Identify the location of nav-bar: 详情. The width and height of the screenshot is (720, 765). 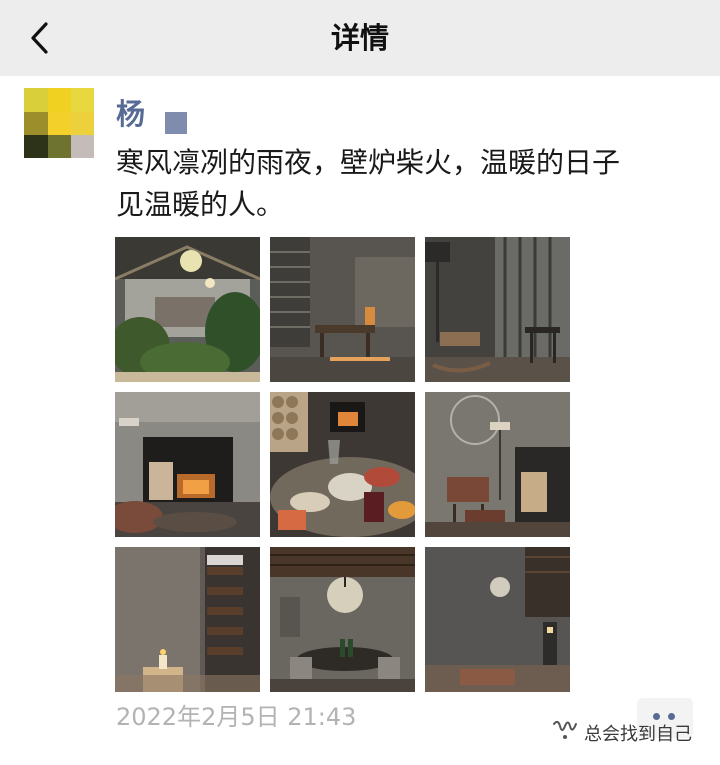
(360, 38).